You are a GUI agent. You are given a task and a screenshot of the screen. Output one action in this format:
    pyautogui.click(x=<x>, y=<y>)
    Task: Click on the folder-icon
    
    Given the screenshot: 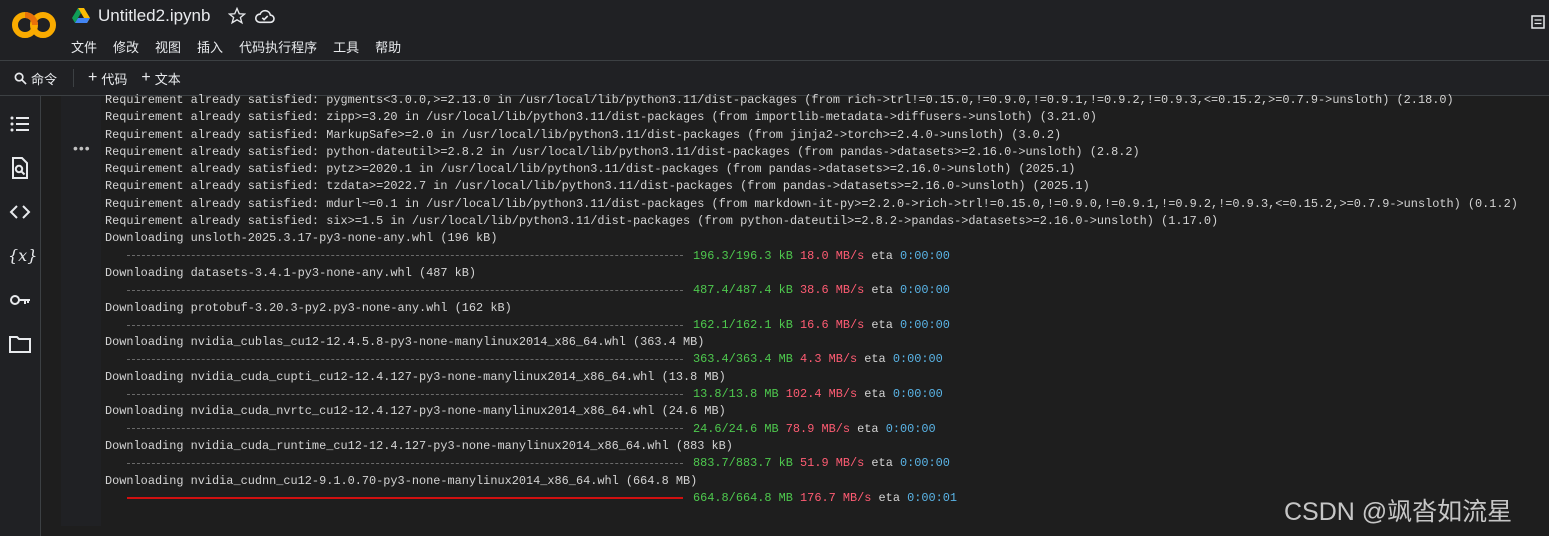 What is the action you would take?
    pyautogui.click(x=20, y=344)
    